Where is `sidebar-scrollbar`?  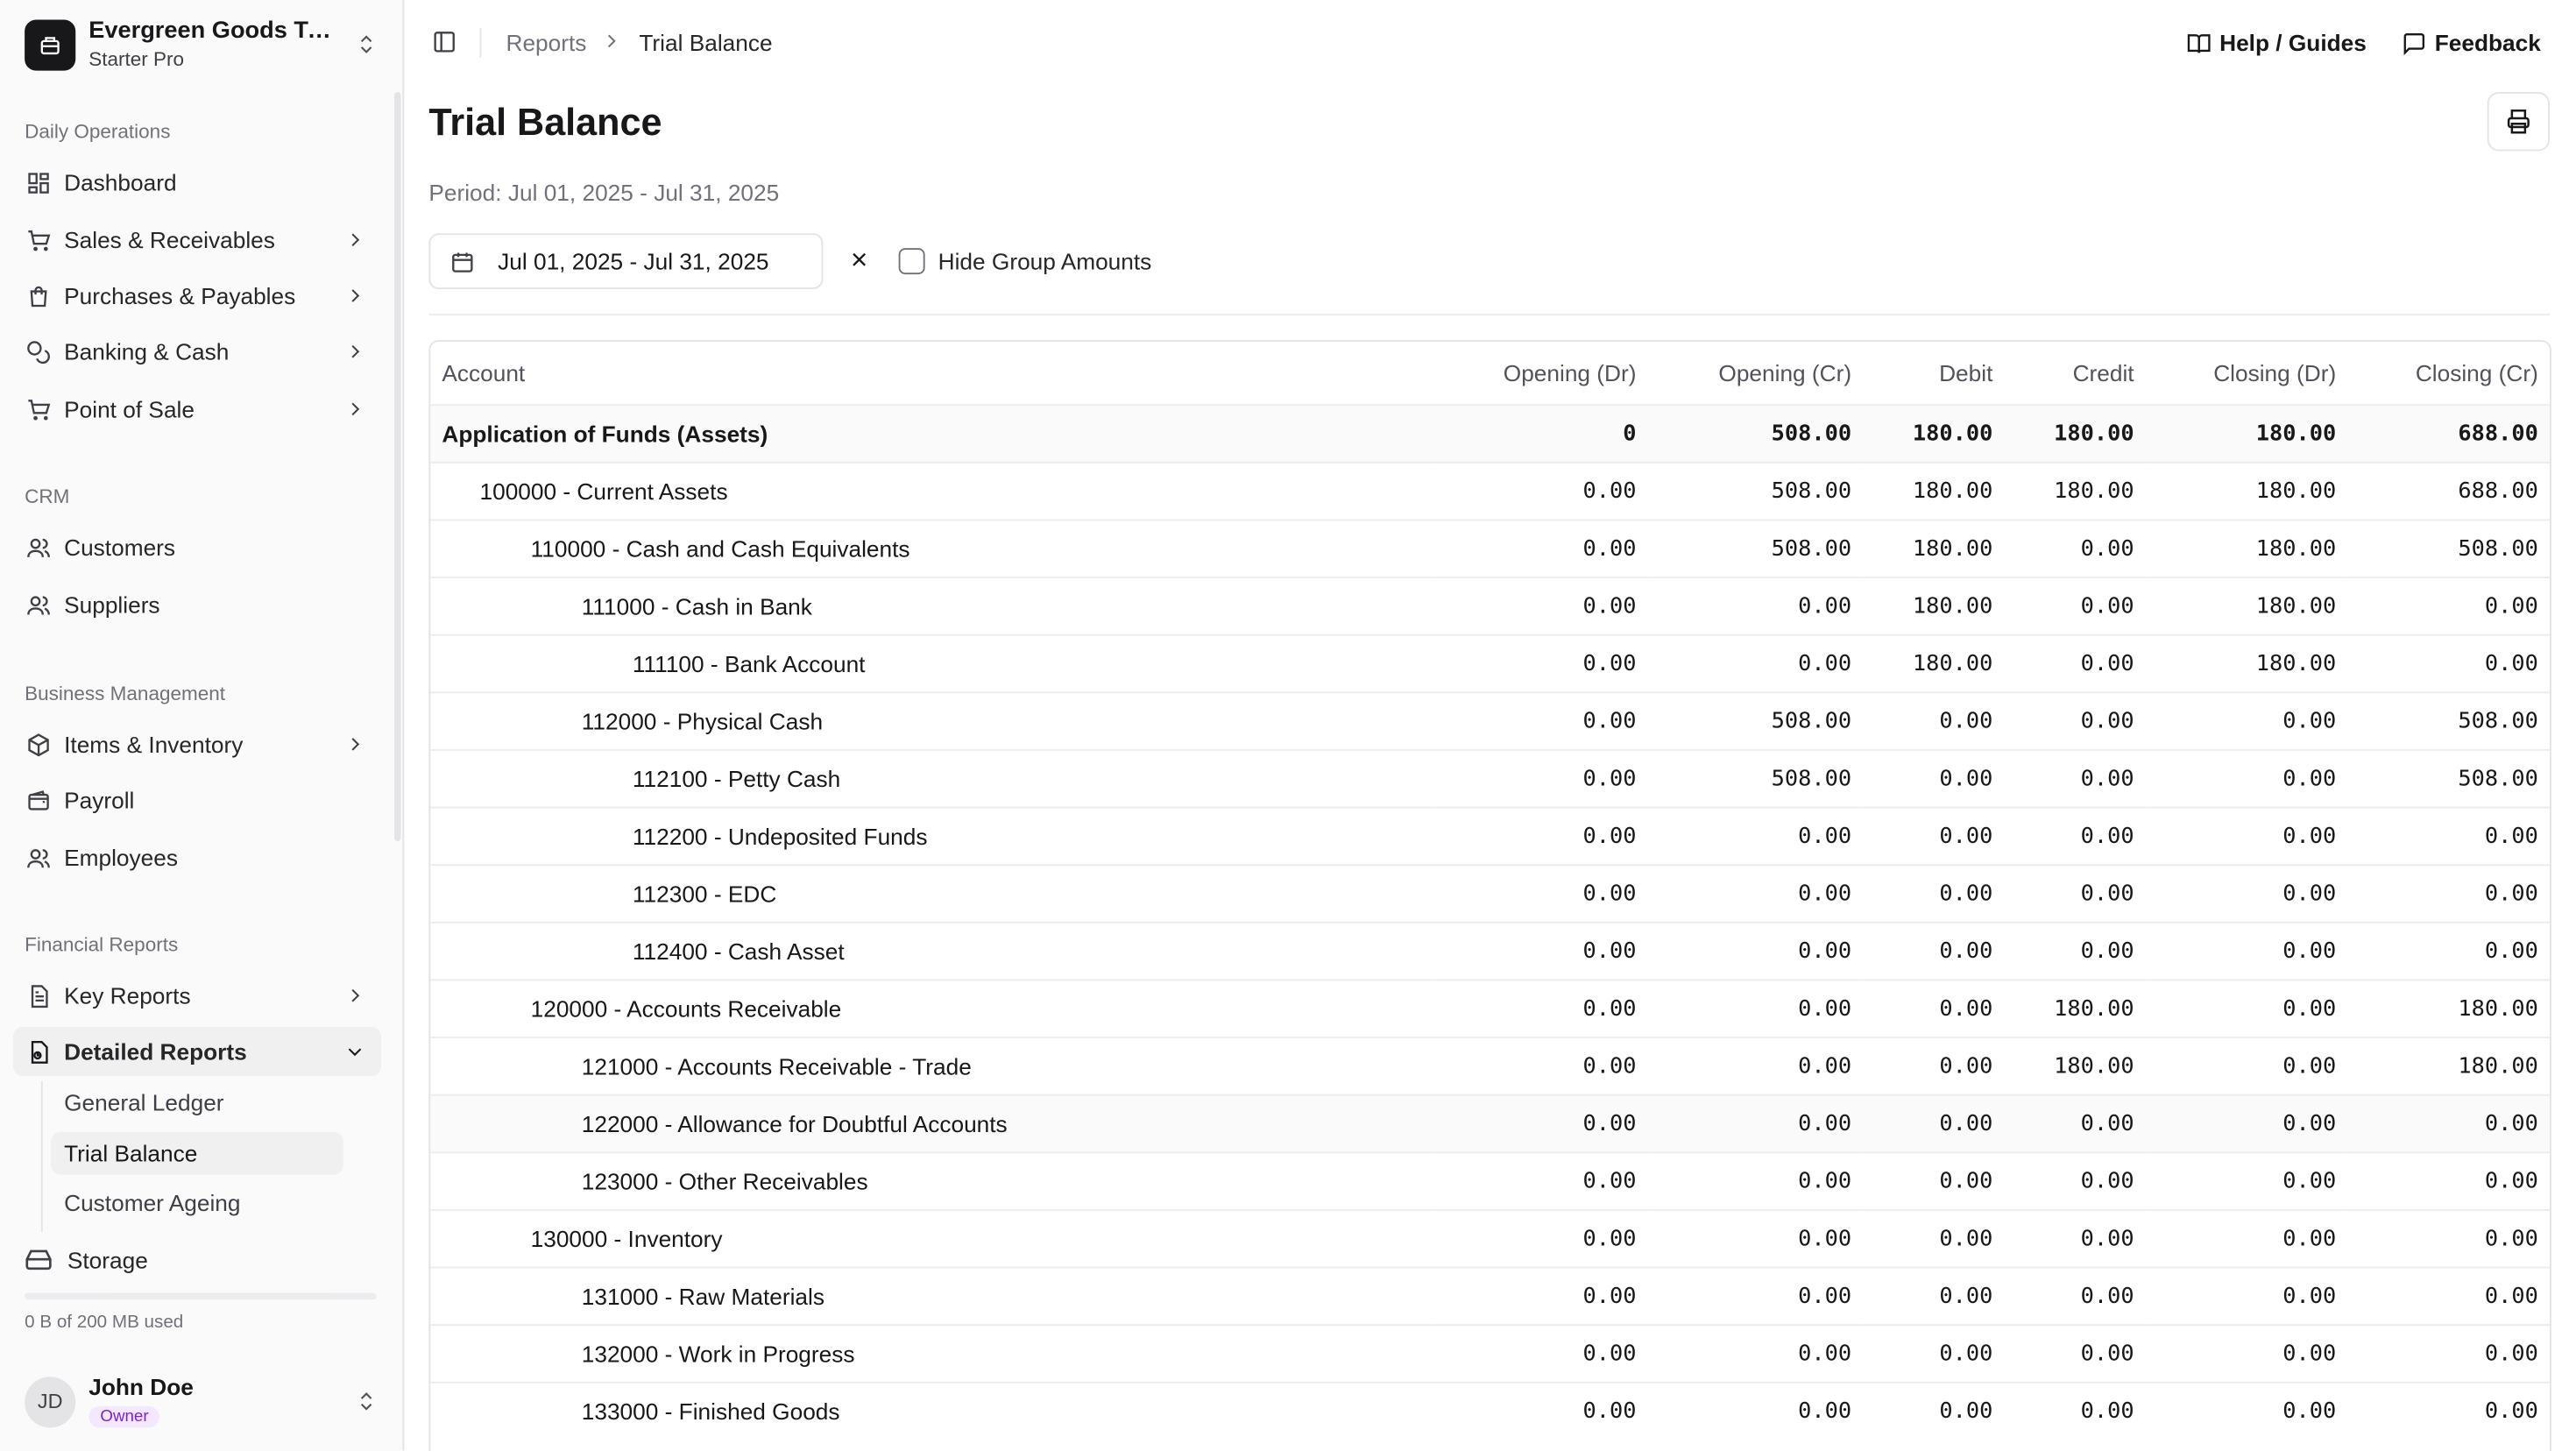 sidebar-scrollbar is located at coordinates (397, 466).